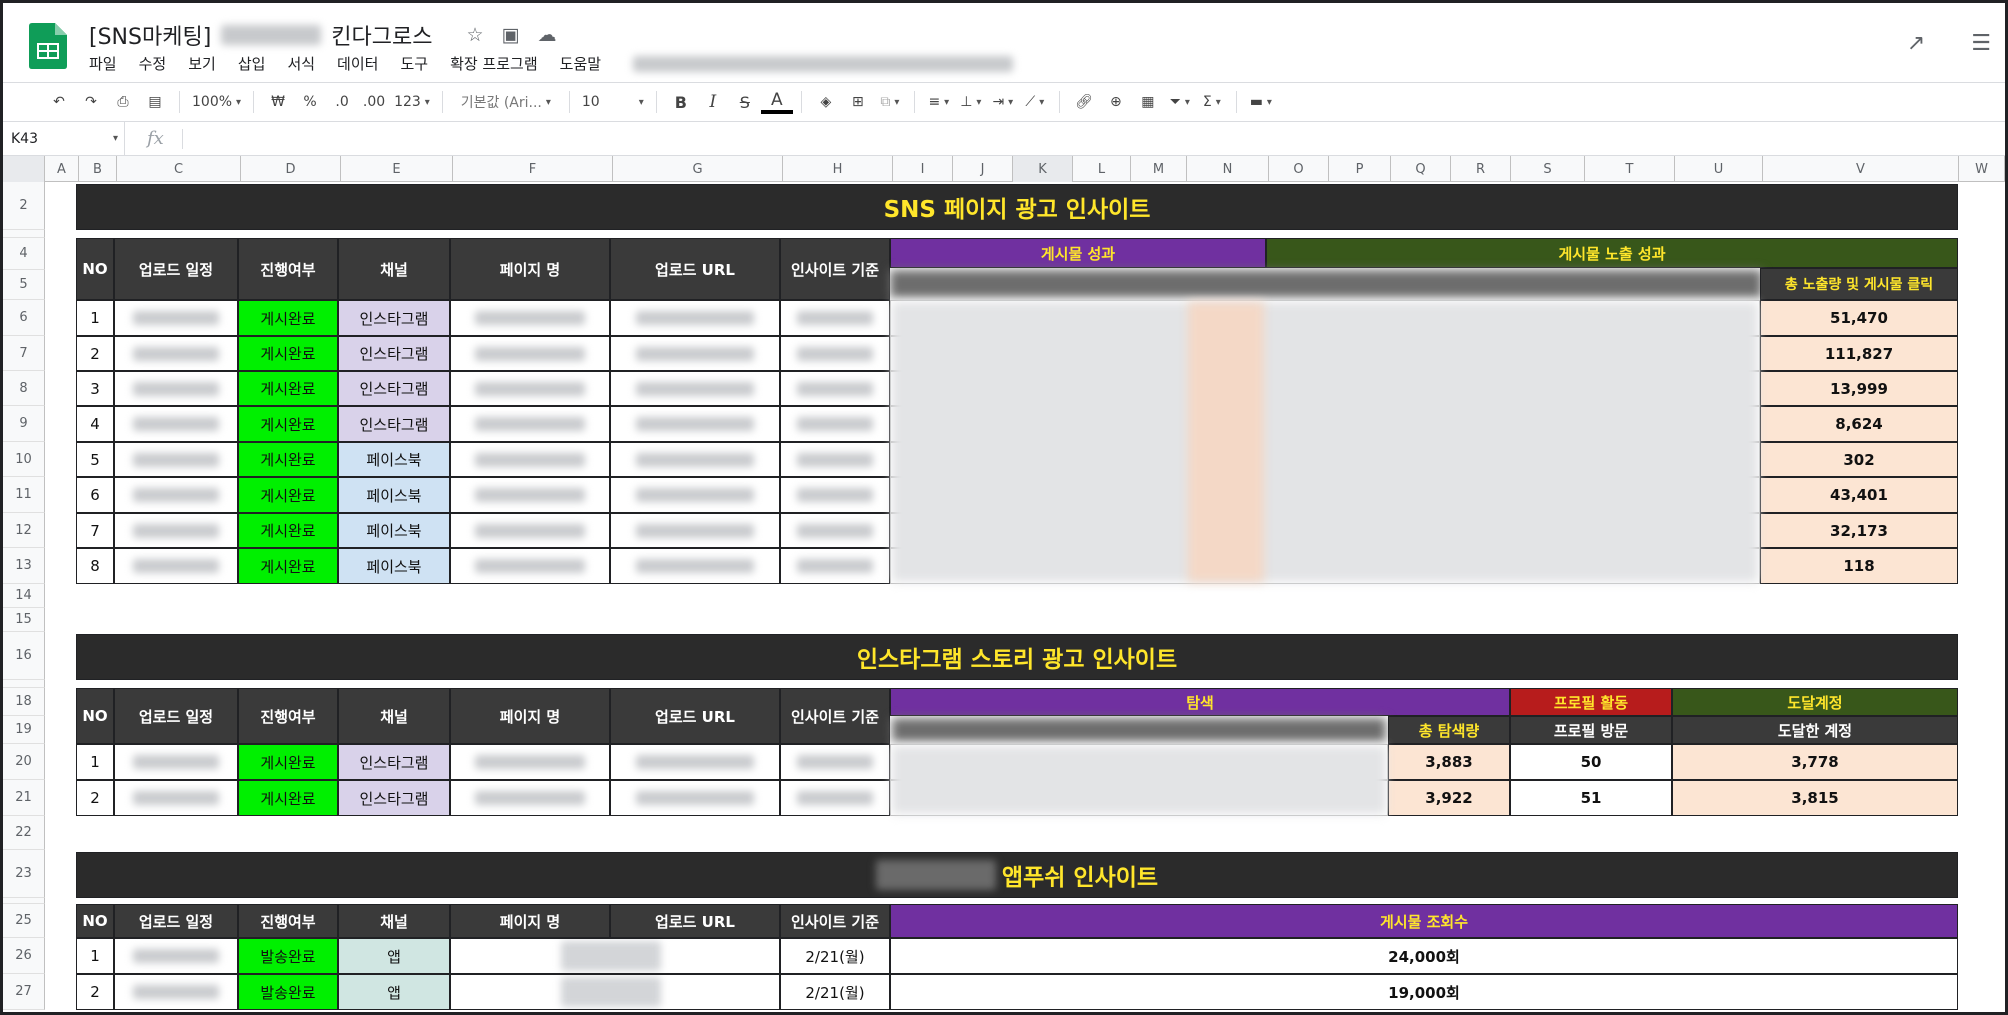  What do you see at coordinates (533, 169) in the screenshot?
I see `col-header: F` at bounding box center [533, 169].